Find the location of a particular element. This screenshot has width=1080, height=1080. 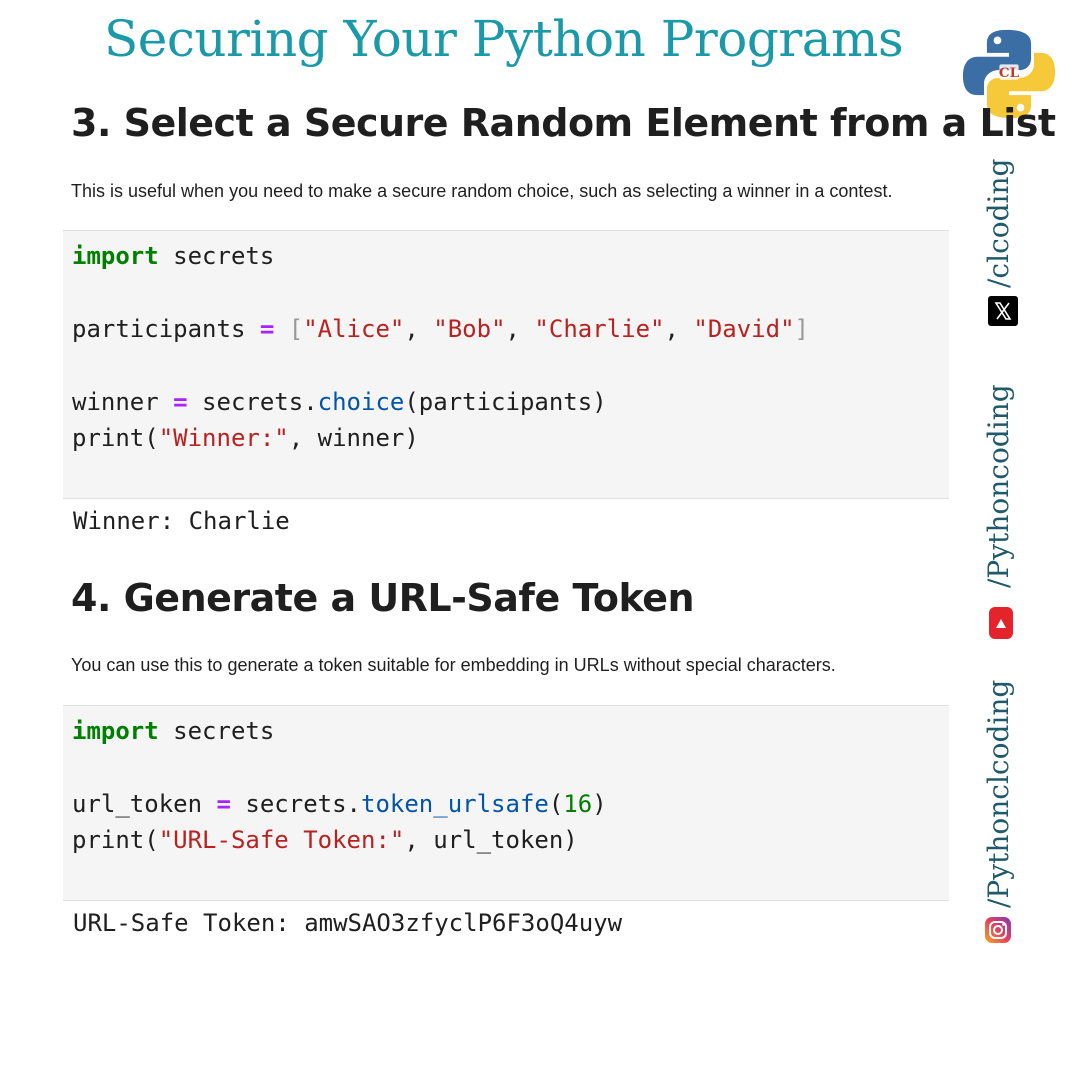

code-text: winner is located at coordinates (123, 401).